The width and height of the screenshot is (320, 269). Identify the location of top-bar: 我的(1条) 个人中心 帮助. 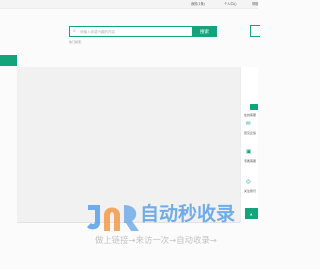
(129, 4).